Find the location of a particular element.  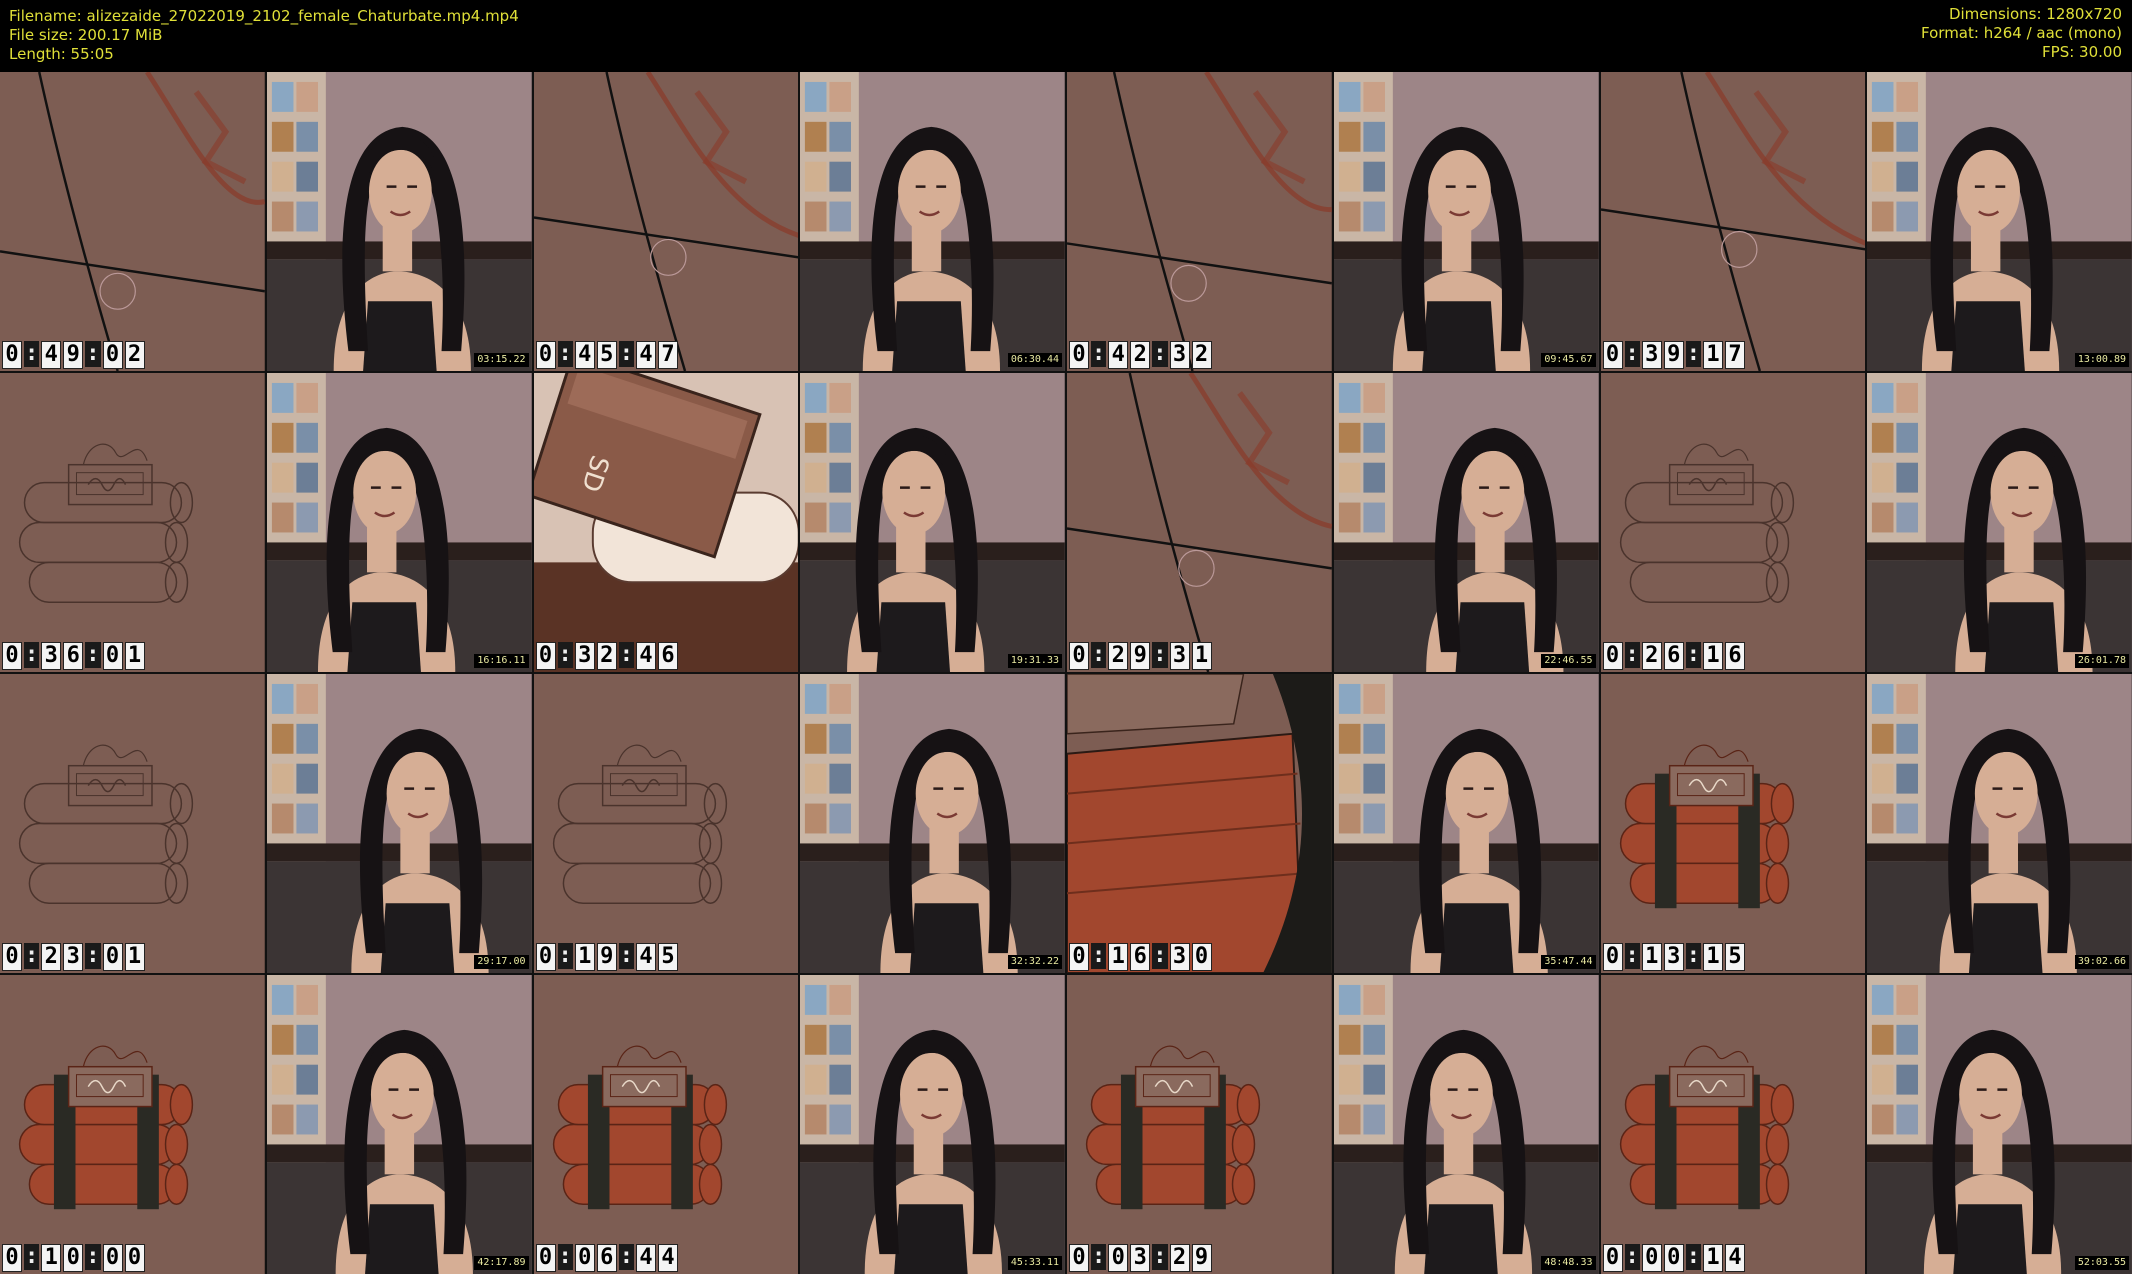

timecode-label: 0:42:32 is located at coordinates (1140, 355).